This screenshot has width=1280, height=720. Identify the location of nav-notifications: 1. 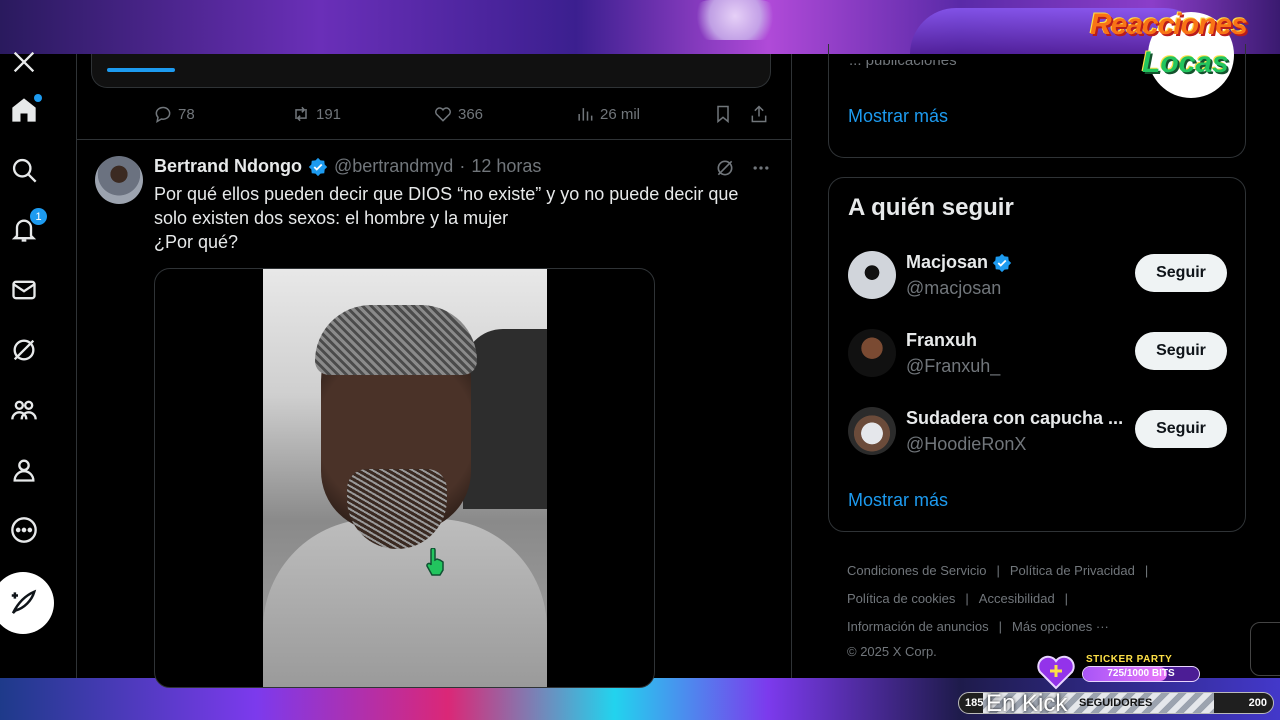
(26, 228).